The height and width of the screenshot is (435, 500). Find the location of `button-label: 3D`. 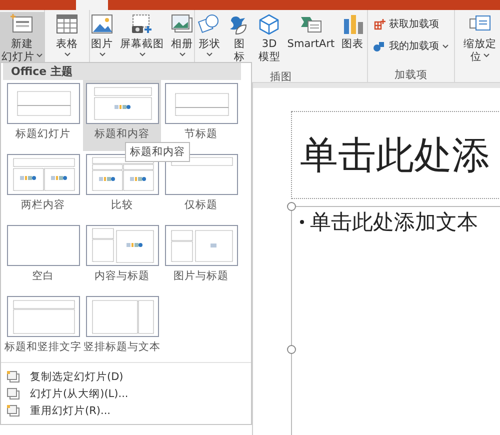

button-label: 3D is located at coordinates (269, 44).